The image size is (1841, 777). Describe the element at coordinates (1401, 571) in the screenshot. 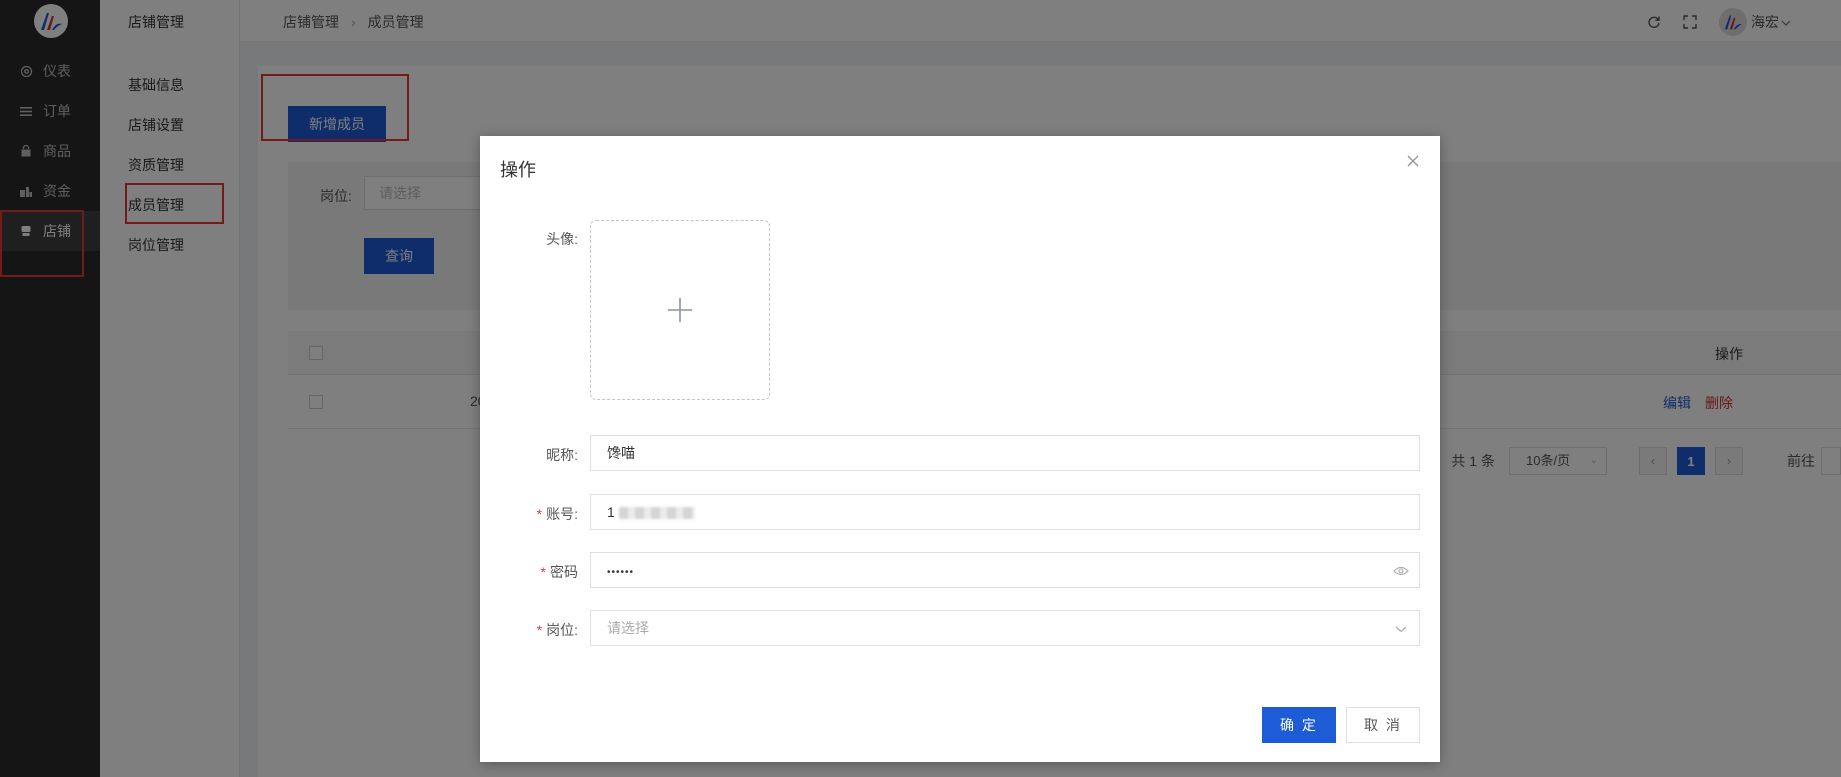

I see `eye-icon` at that location.